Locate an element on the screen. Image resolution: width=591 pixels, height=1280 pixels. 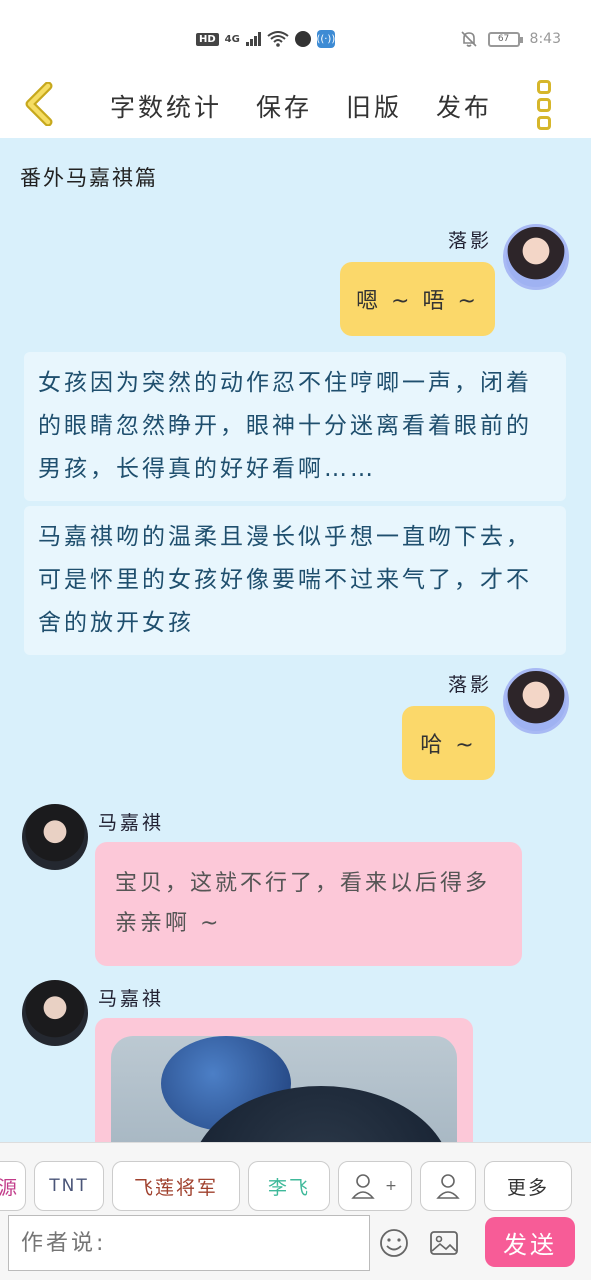
role-chip-partial: 源 is located at coordinates (13, 1186).